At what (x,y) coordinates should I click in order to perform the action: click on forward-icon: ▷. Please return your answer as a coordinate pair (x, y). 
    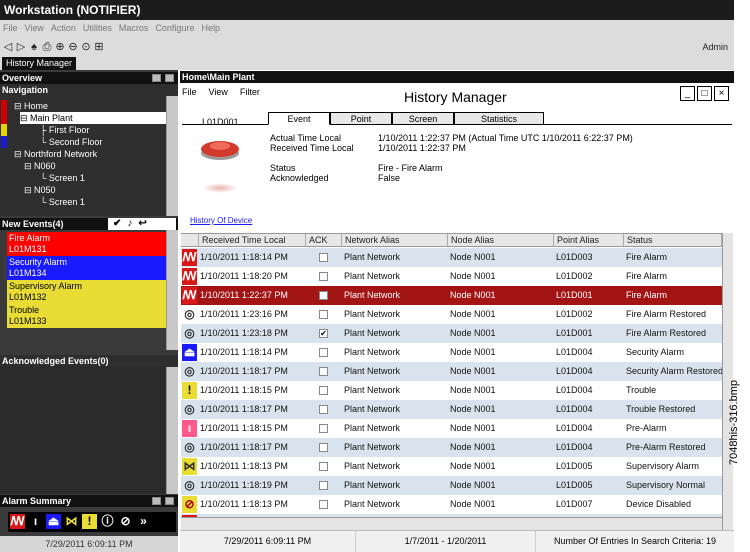
    Looking at the image, I should click on (21, 47).